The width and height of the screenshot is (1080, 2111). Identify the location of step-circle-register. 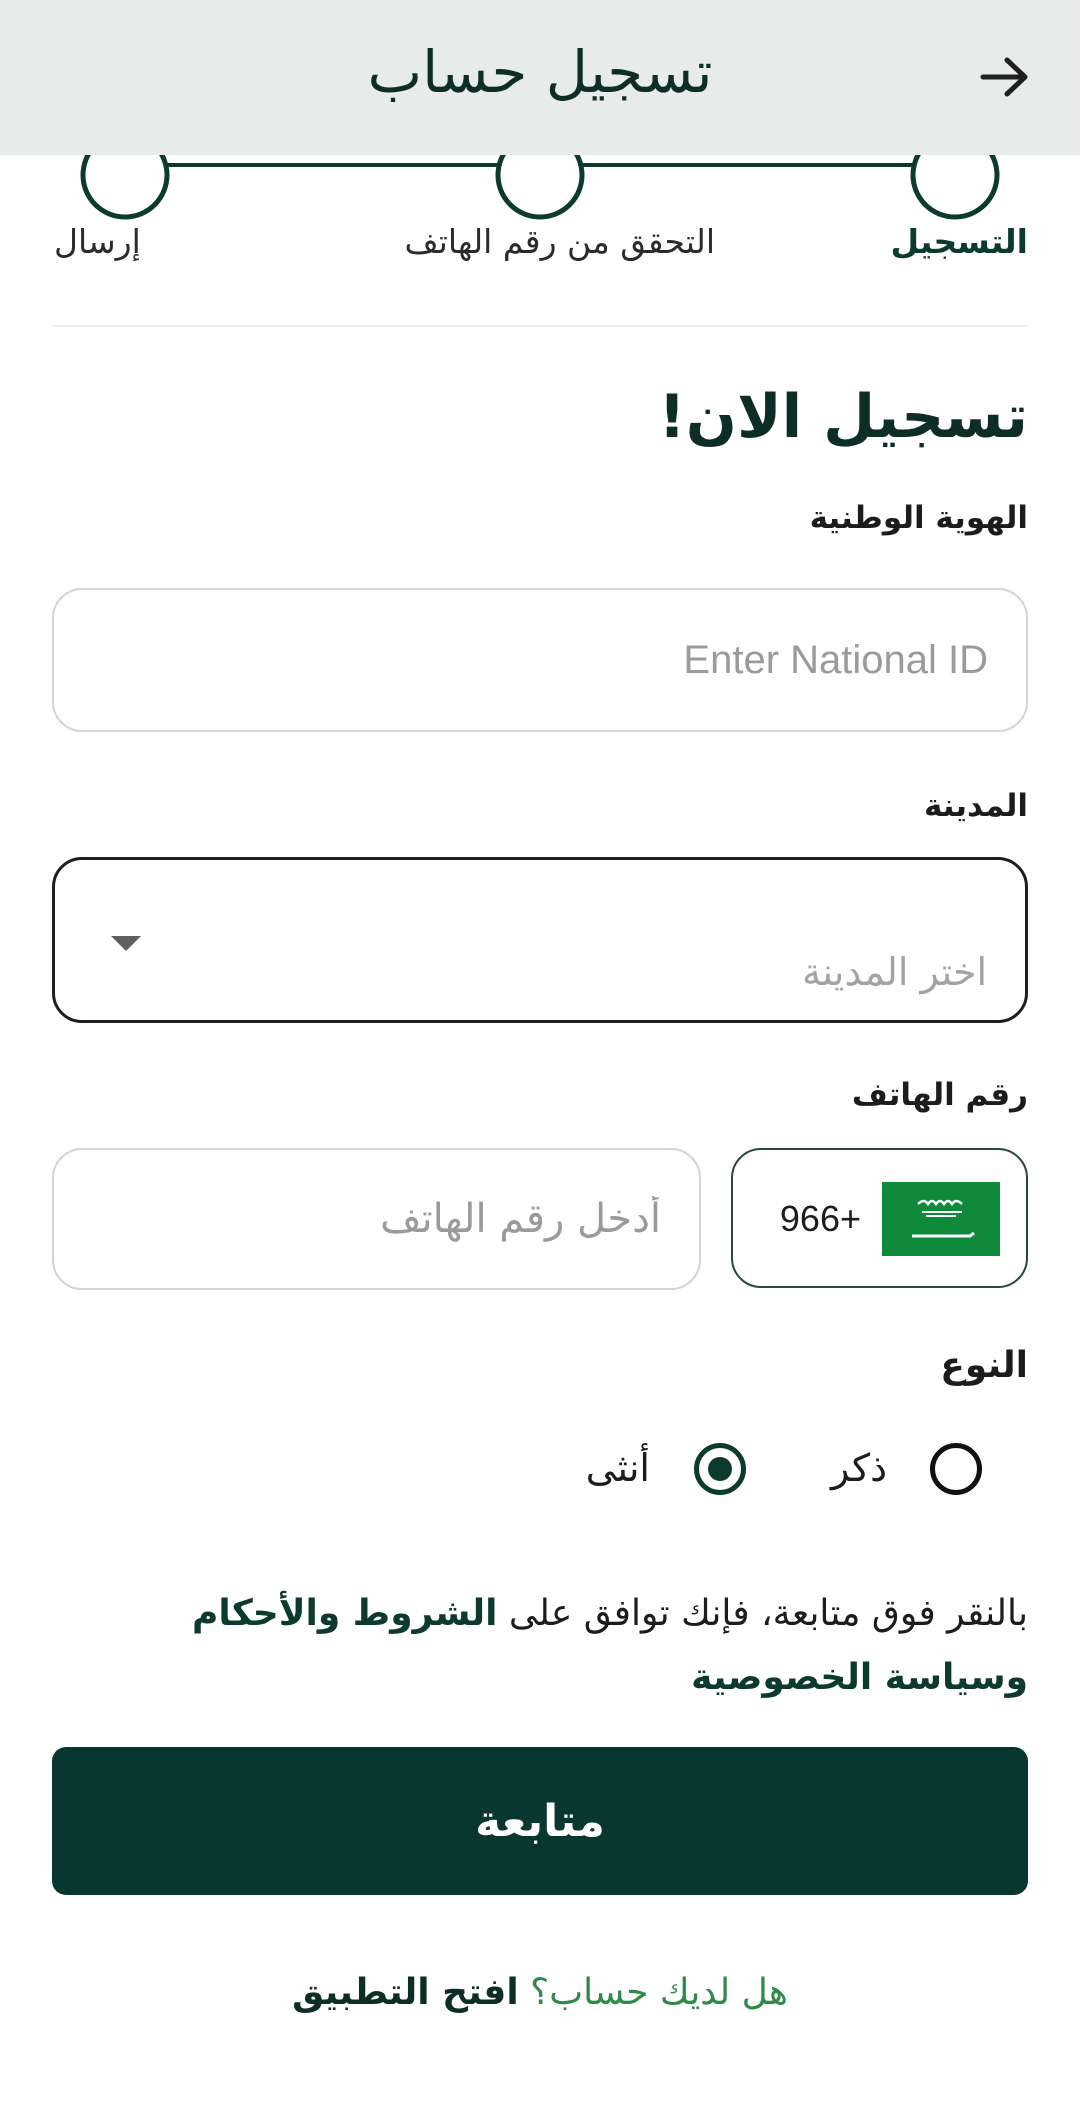
(955, 187).